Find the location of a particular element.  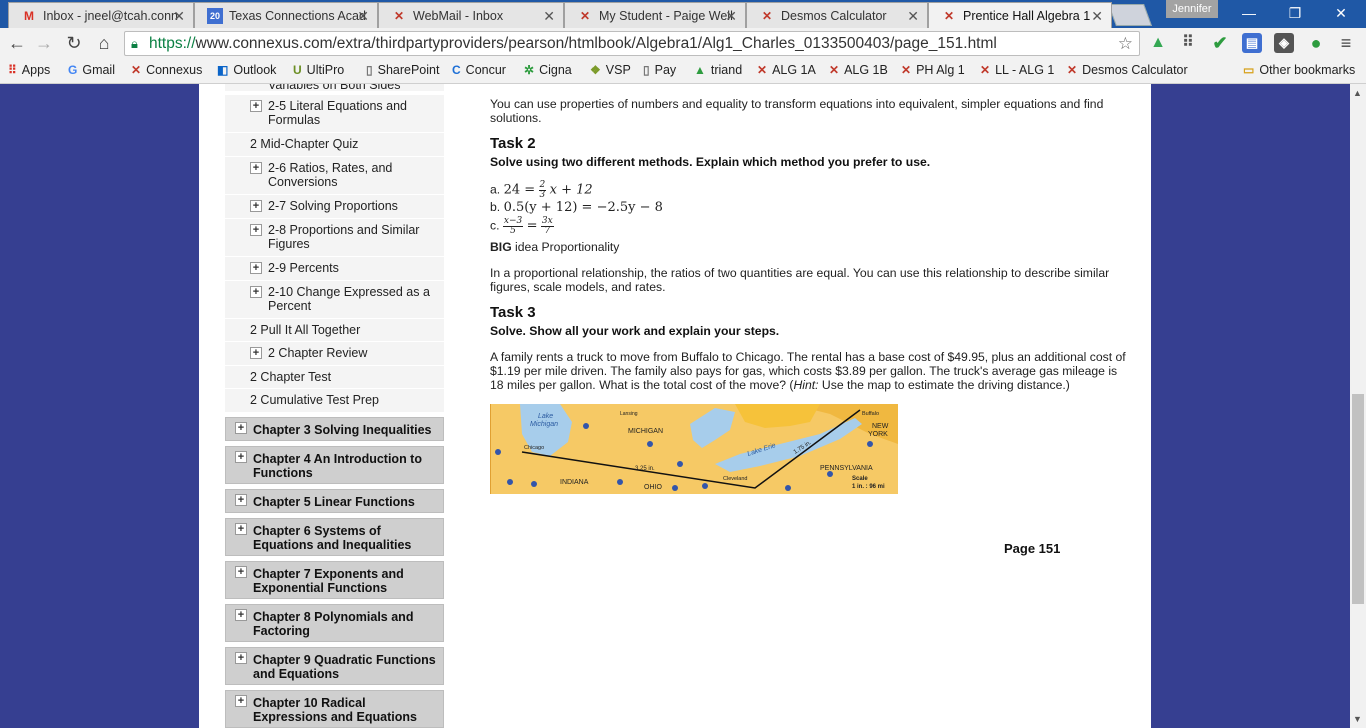

chapter-label: Chapter 5 Linear Functions is located at coordinates (334, 502).